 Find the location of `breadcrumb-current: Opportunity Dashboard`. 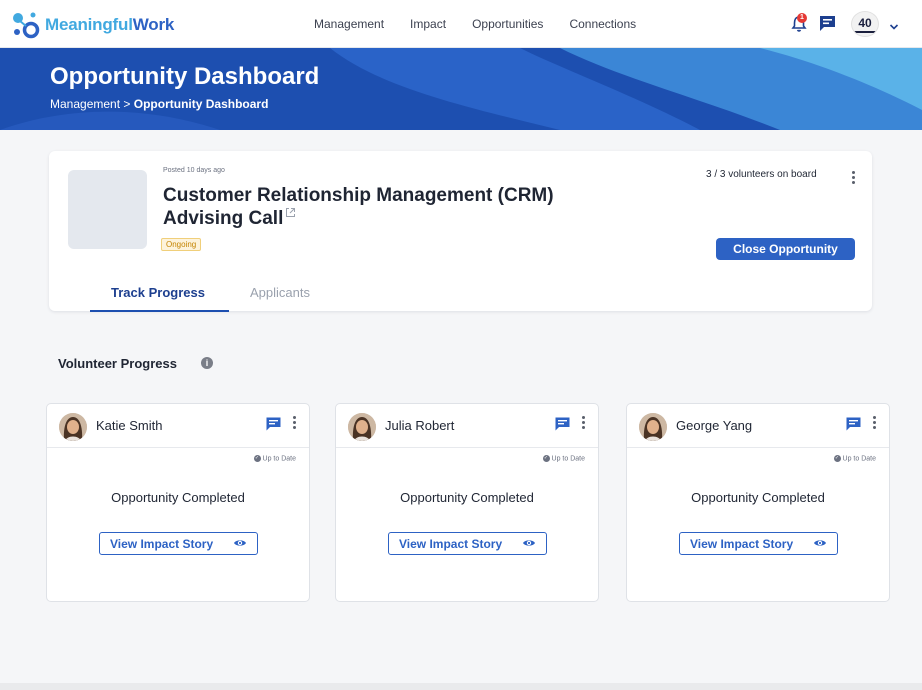

breadcrumb-current: Opportunity Dashboard is located at coordinates (201, 104).